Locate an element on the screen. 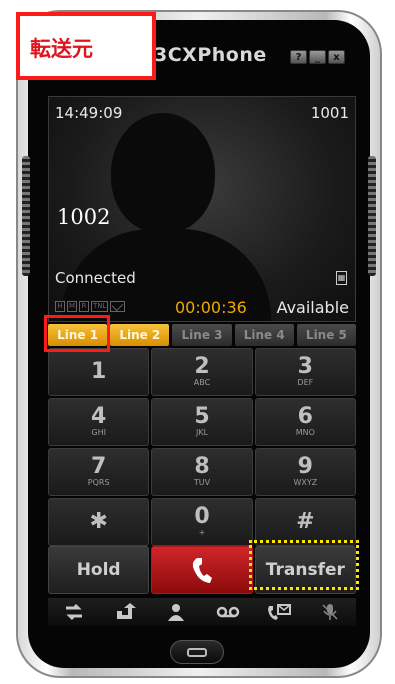 Image resolution: width=395 pixels, height=684 pixels. key-digit: # is located at coordinates (305, 521).